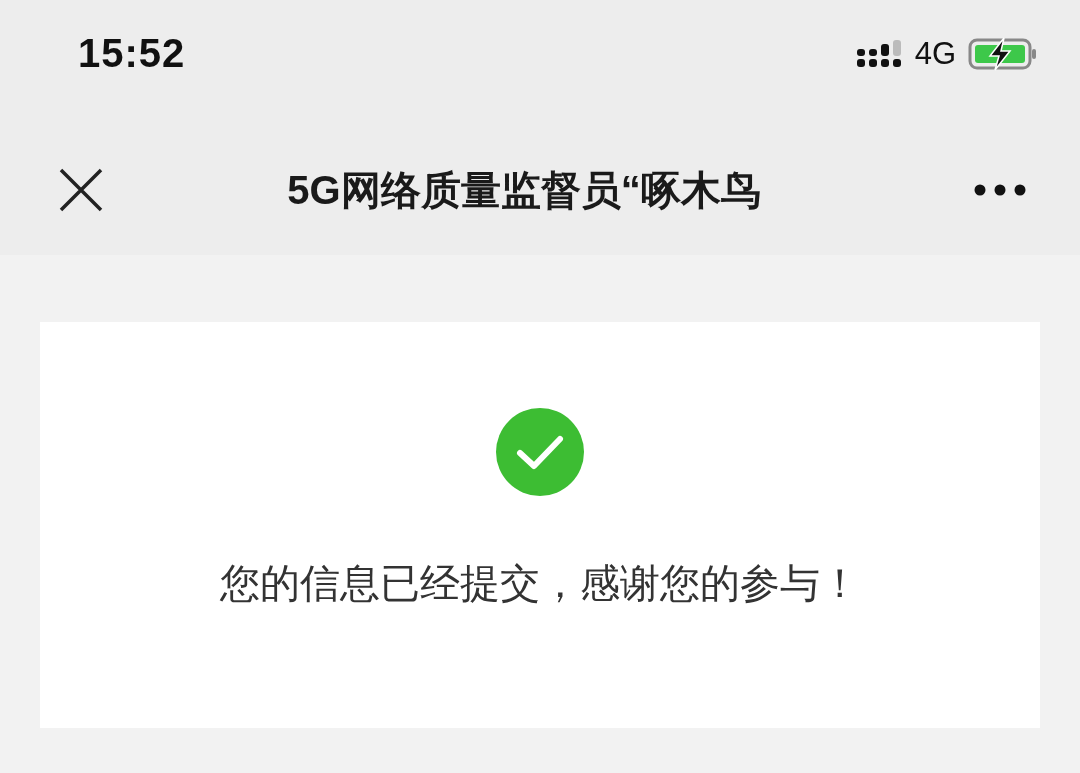  I want to click on success-check-icon, so click(540, 452).